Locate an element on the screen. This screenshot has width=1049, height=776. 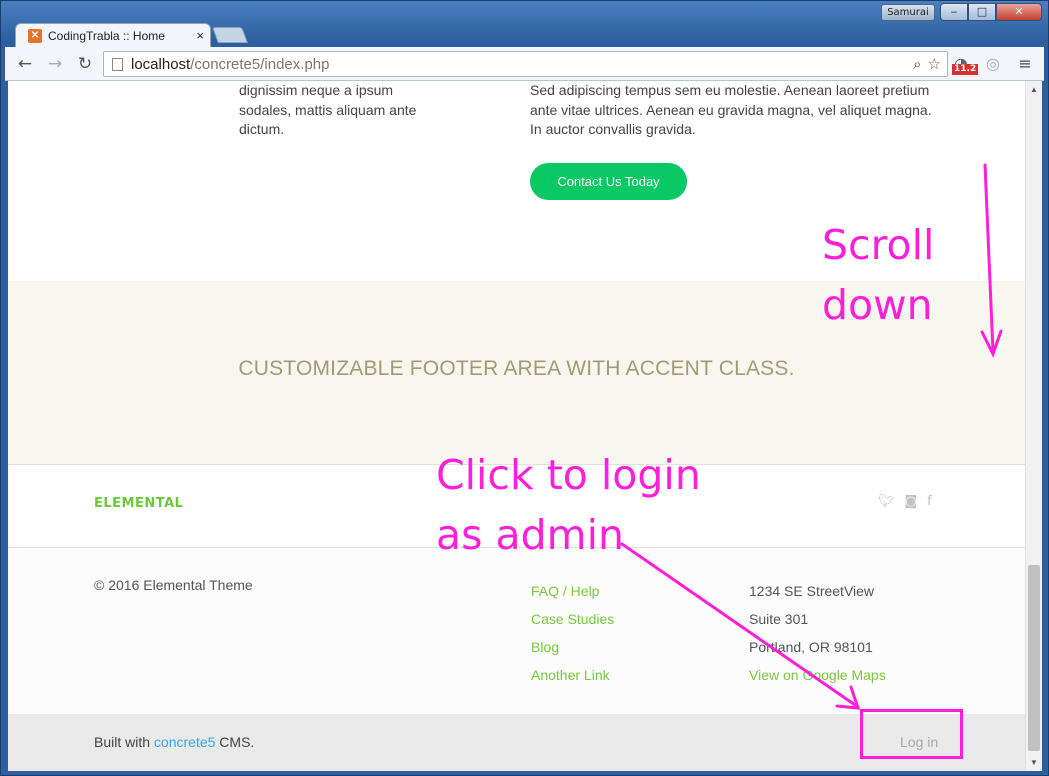
login-arrow-line is located at coordinates (740, 625).